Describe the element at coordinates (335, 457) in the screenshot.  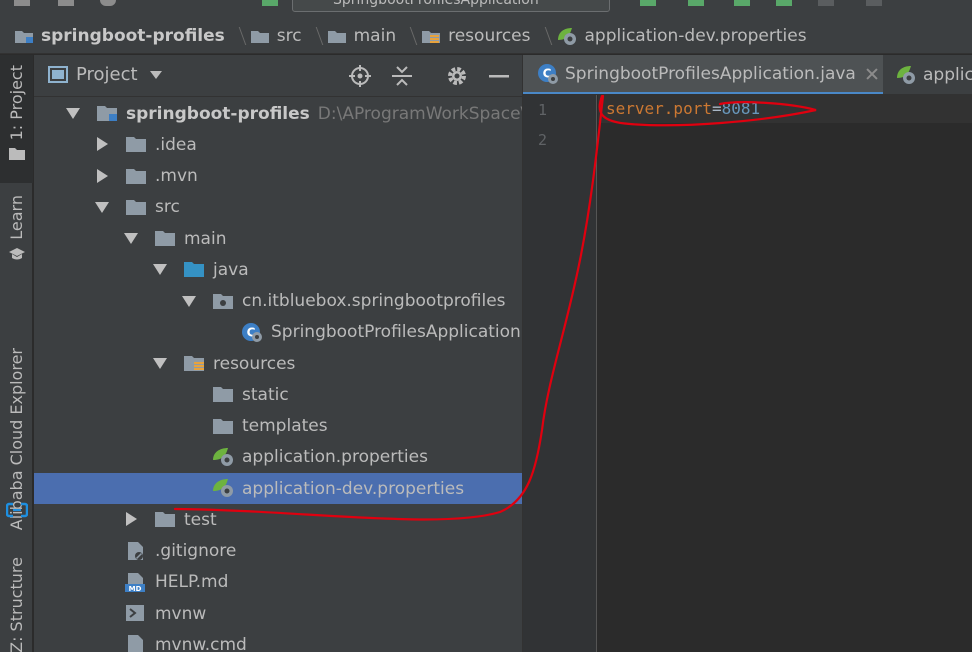
I see `tree-item-name: application.properties` at that location.